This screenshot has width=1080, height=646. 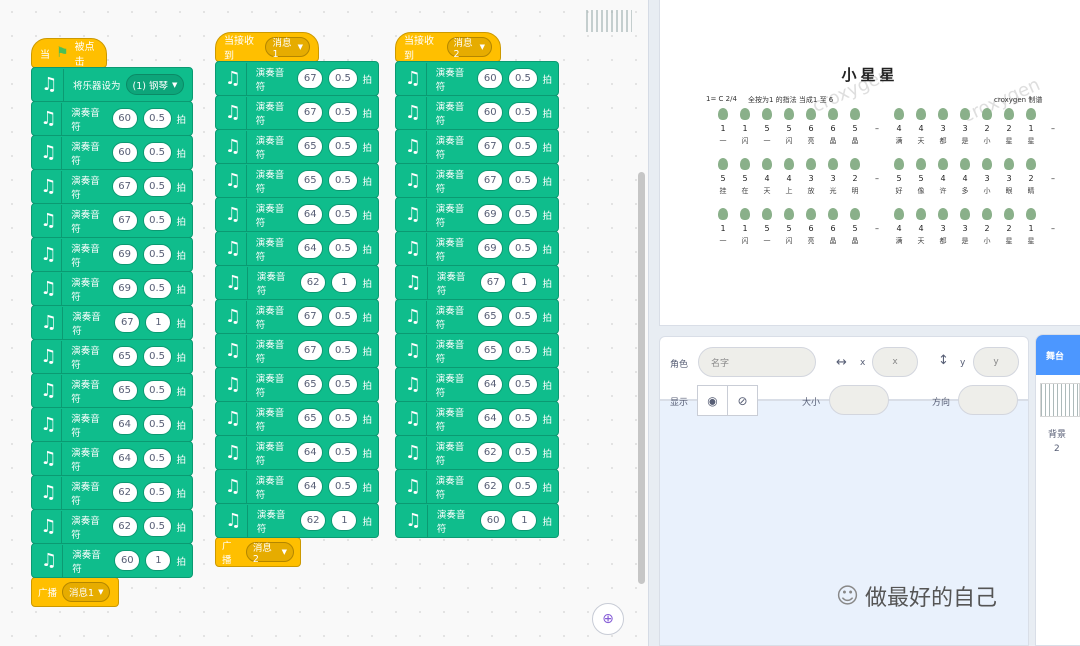 I want to click on stage-selector: 舞台 背景 2, so click(x=1057, y=490).